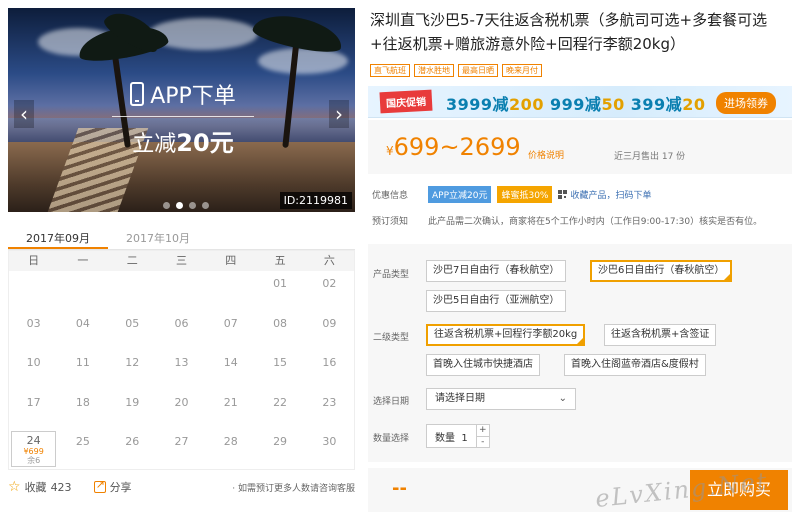  I want to click on promo-app-label: APP下单, so click(193, 96).